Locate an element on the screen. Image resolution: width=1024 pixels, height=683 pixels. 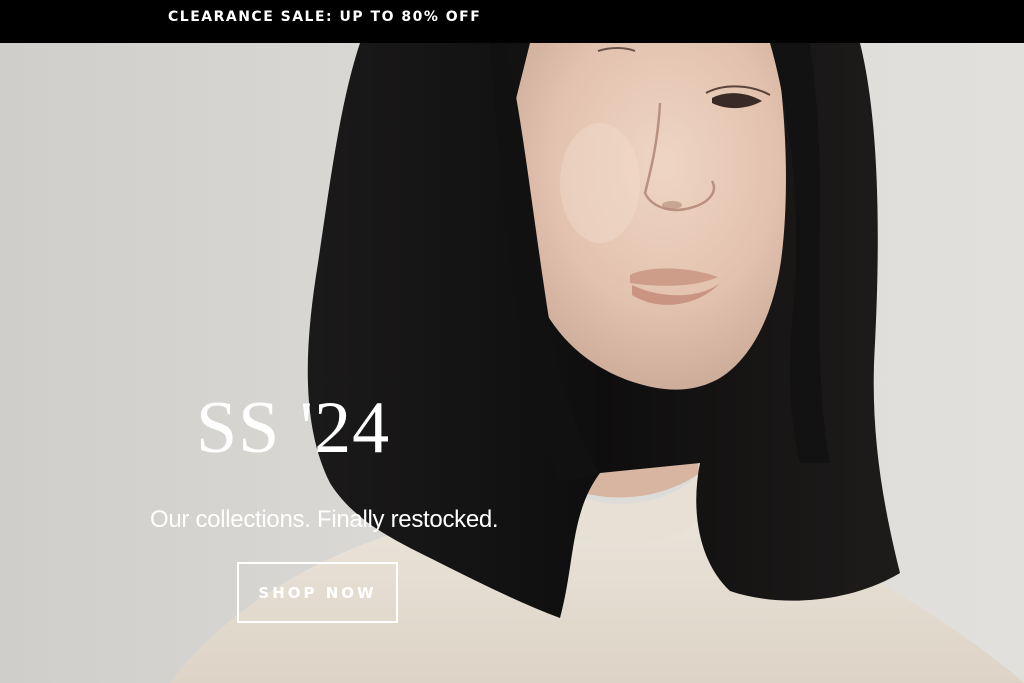
announcement-bar: CLEARANCE SALE: UP TO 80% OFF is located at coordinates (512, 21).